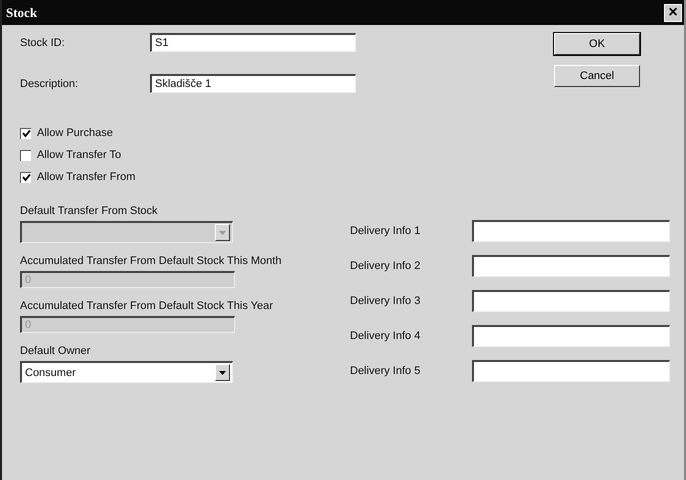 Image resolution: width=686 pixels, height=480 pixels. I want to click on checkbox-label: Allow Transfer To, so click(79, 155).